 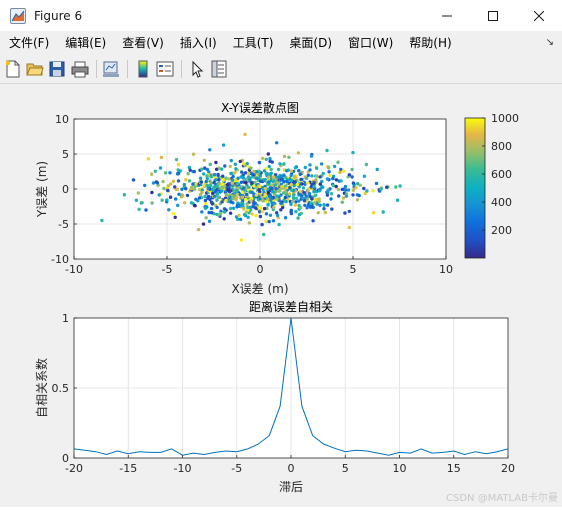 What do you see at coordinates (65, 189) in the screenshot?
I see `scatter-ytick-label: 0` at bounding box center [65, 189].